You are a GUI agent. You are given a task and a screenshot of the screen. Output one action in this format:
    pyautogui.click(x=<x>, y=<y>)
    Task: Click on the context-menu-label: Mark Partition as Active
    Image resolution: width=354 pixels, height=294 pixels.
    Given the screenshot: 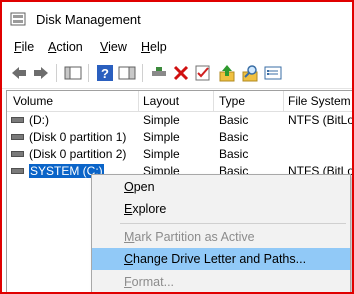 What is the action you would take?
    pyautogui.click(x=189, y=237)
    